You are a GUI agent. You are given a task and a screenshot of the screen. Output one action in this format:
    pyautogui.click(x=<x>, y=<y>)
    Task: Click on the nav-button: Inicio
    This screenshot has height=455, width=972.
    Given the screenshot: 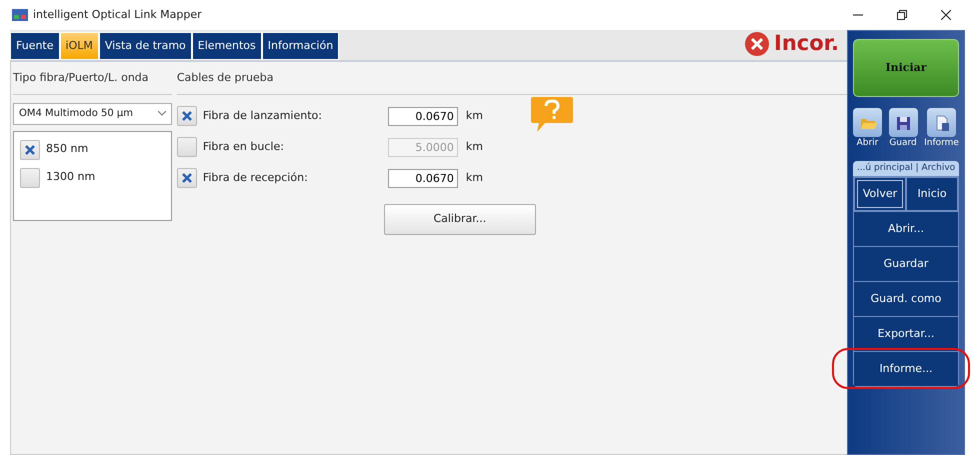 What is the action you would take?
    pyautogui.click(x=932, y=194)
    